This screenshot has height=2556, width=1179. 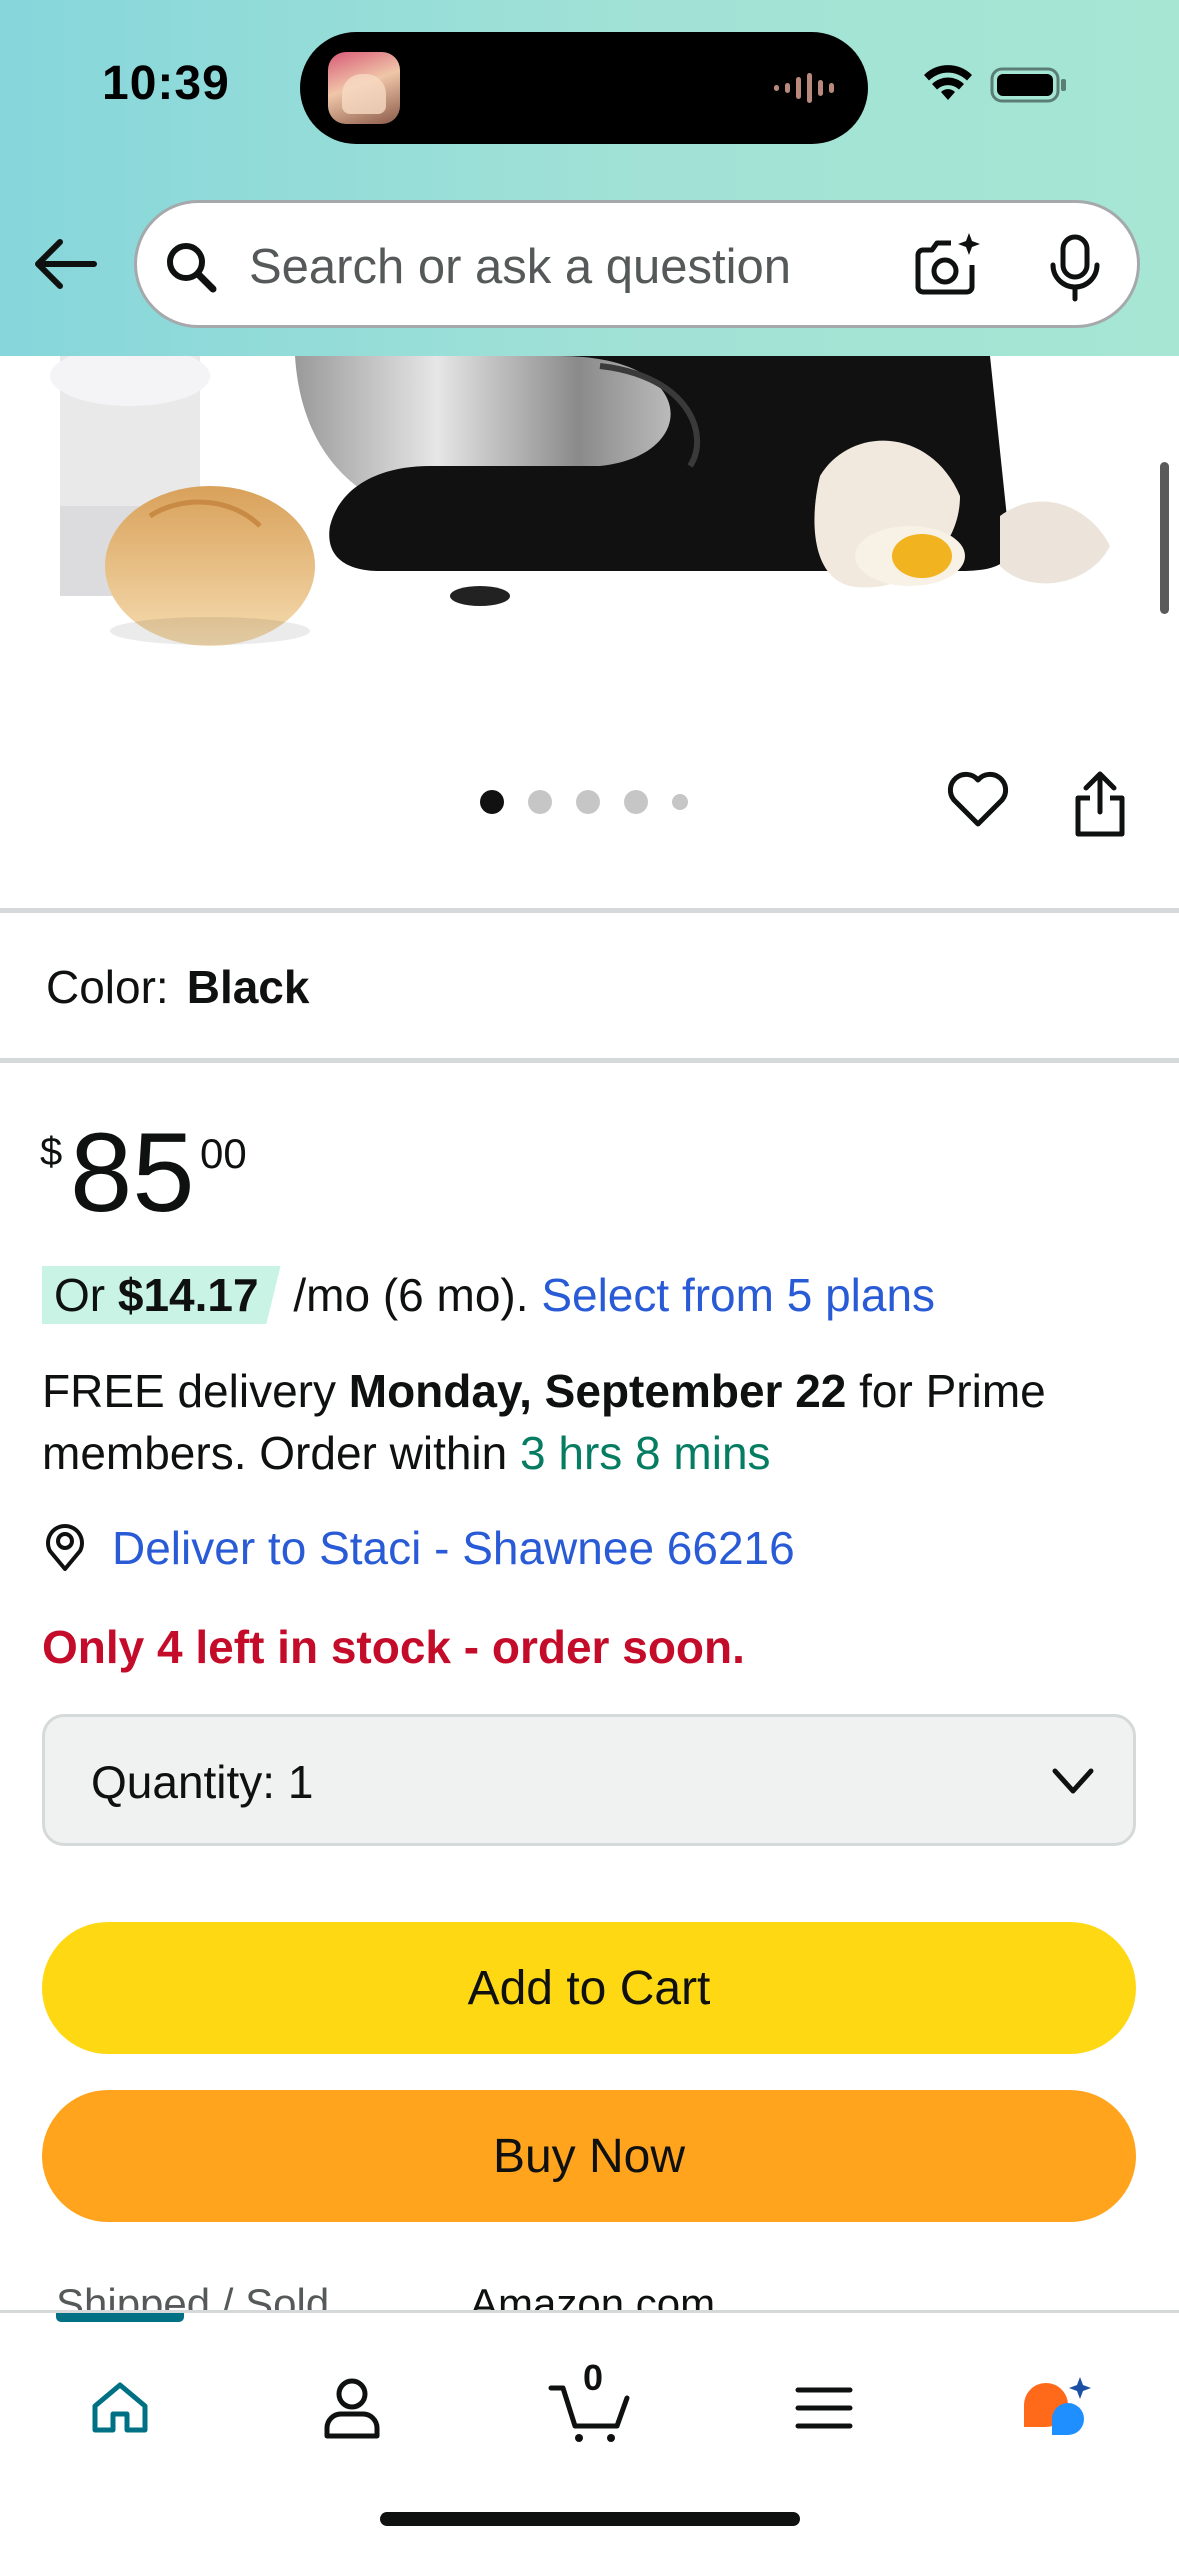 I want to click on home-indicator, so click(x=590, y=2519).